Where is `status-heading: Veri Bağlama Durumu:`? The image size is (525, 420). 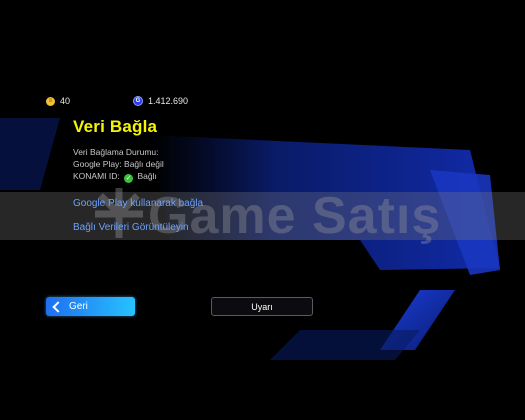 status-heading: Veri Bağlama Durumu: is located at coordinates (116, 152).